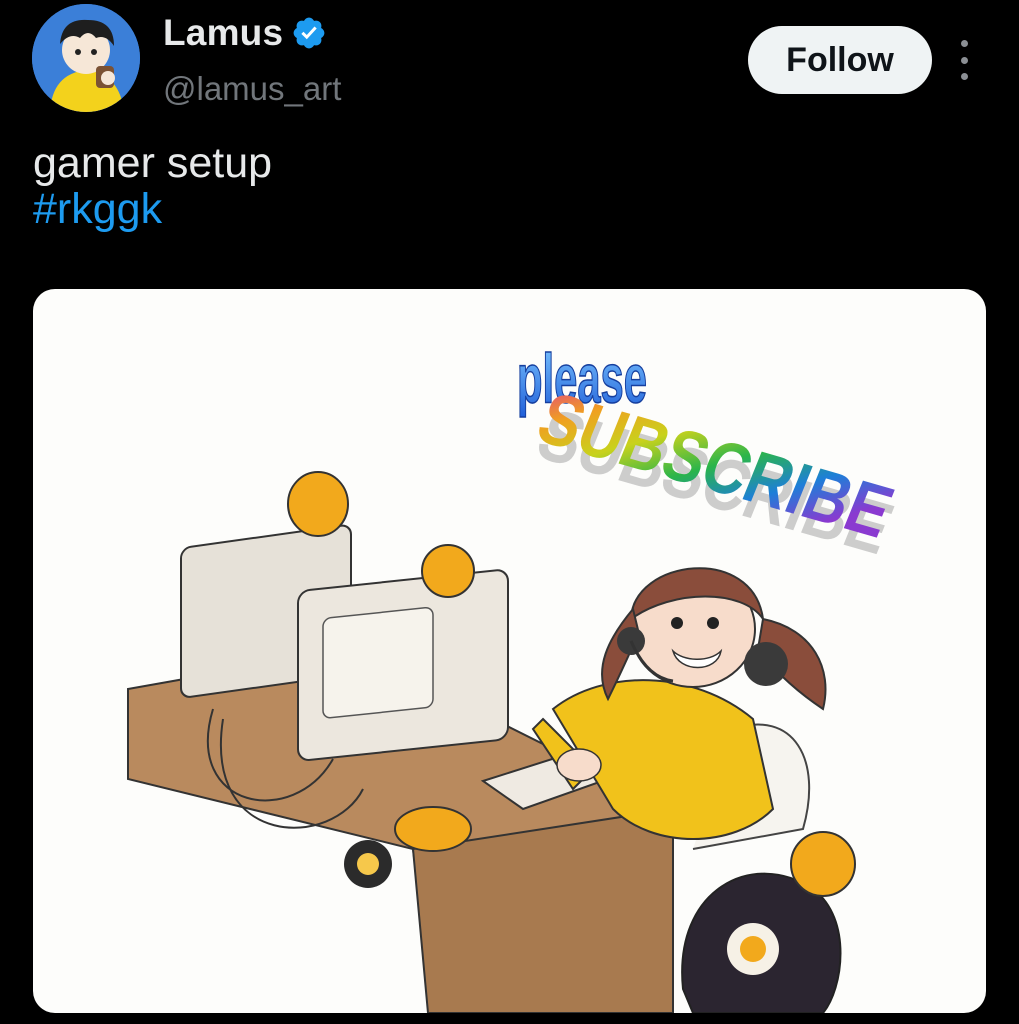 Image resolution: width=1019 pixels, height=1024 pixels. What do you see at coordinates (152, 209) in the screenshot?
I see `hashtag-link: #rkggk` at bounding box center [152, 209].